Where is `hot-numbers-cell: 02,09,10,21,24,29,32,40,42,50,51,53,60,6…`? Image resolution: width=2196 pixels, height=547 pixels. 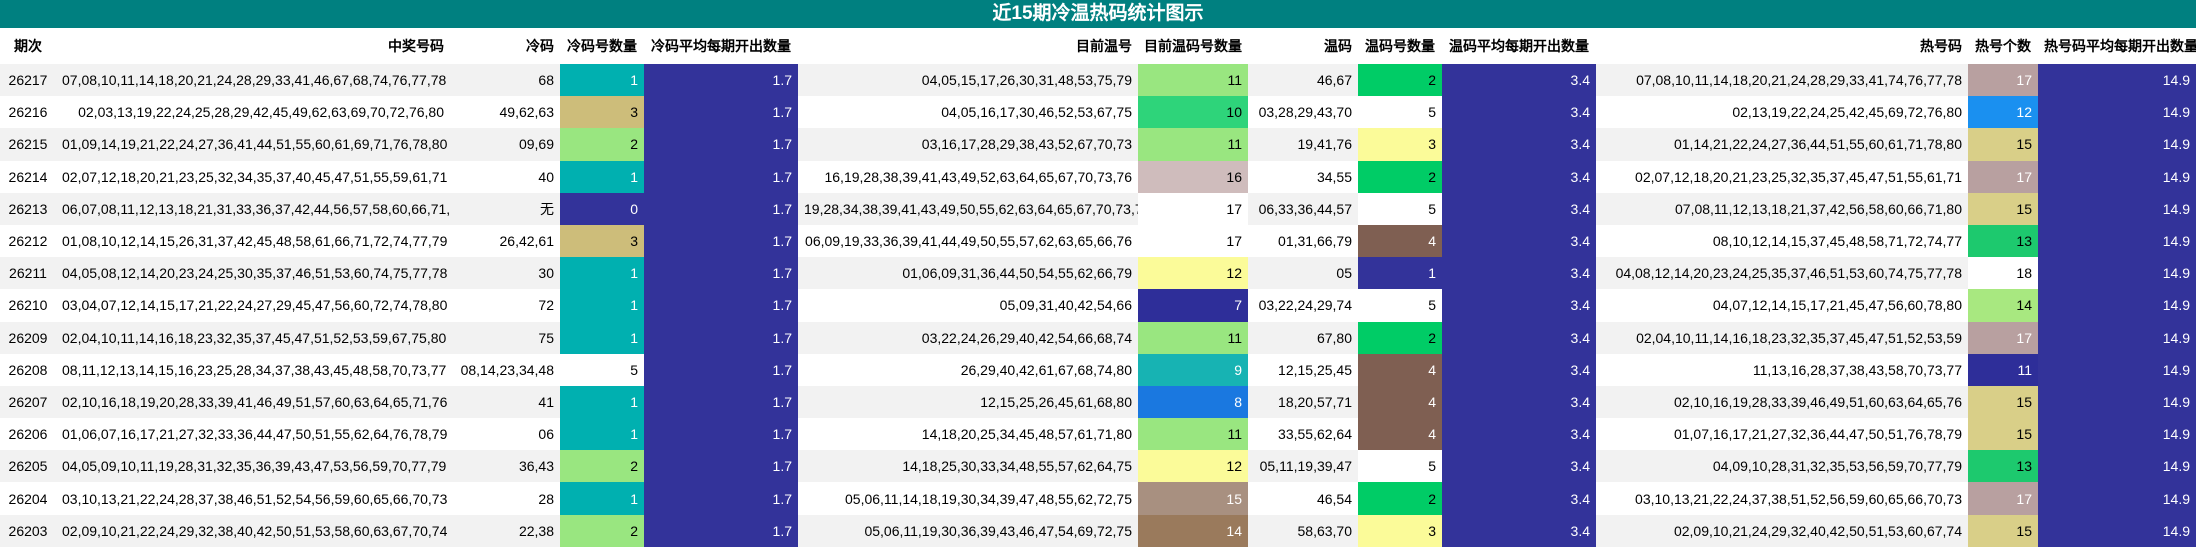
hot-numbers-cell: 02,09,10,21,24,29,32,40,42,50,51,53,60,6… is located at coordinates (1782, 530).